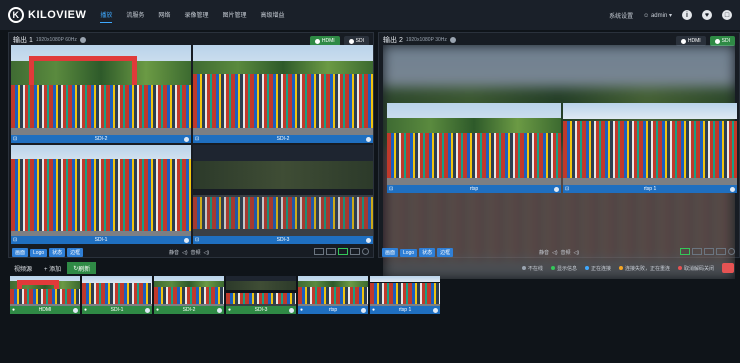  What do you see at coordinates (695, 268) in the screenshot?
I see `legend-decode-off: 取消解码关闭` at bounding box center [695, 268].